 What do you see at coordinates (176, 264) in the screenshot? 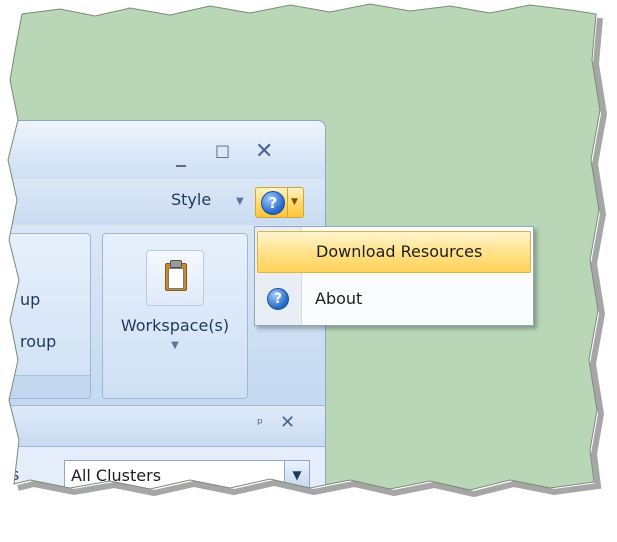
I see `clipboard-clip` at bounding box center [176, 264].